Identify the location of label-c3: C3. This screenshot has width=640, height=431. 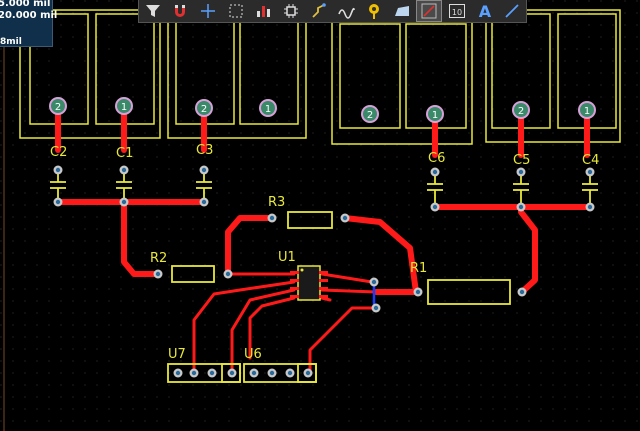
(204, 150).